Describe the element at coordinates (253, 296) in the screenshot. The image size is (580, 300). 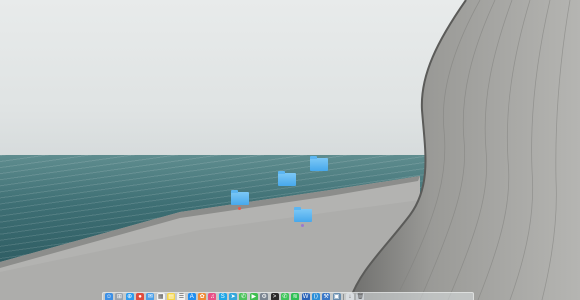
I see `facetime-icon: ▶` at that location.